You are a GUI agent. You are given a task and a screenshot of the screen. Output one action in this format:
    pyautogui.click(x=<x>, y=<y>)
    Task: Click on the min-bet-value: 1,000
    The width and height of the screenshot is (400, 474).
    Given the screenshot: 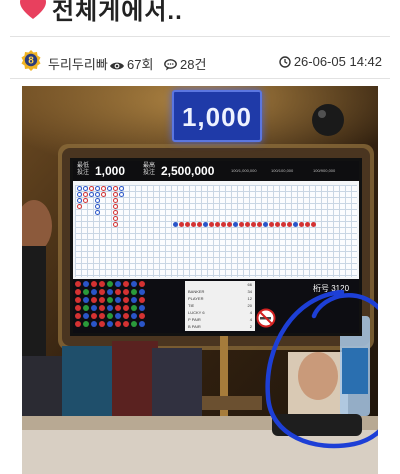 What is the action you would take?
    pyautogui.click(x=110, y=171)
    